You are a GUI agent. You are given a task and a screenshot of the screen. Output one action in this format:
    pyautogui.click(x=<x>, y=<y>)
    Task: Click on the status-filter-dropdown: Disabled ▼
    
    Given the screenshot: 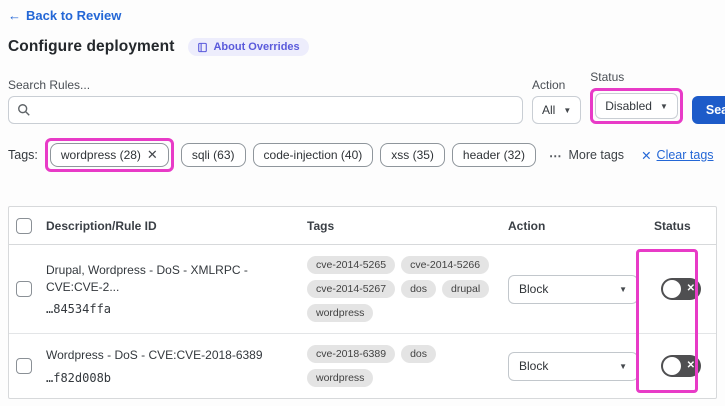 What is the action you would take?
    pyautogui.click(x=636, y=106)
    